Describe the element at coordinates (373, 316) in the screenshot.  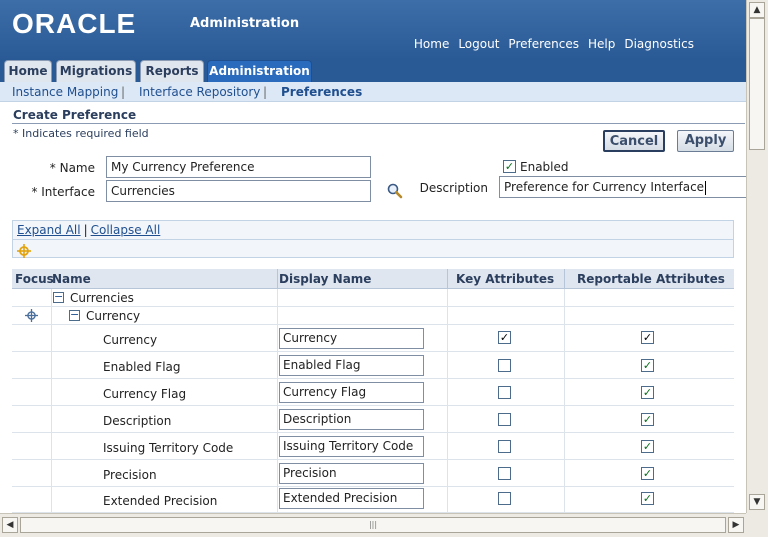
I see `tree-child-row: − Currency` at that location.